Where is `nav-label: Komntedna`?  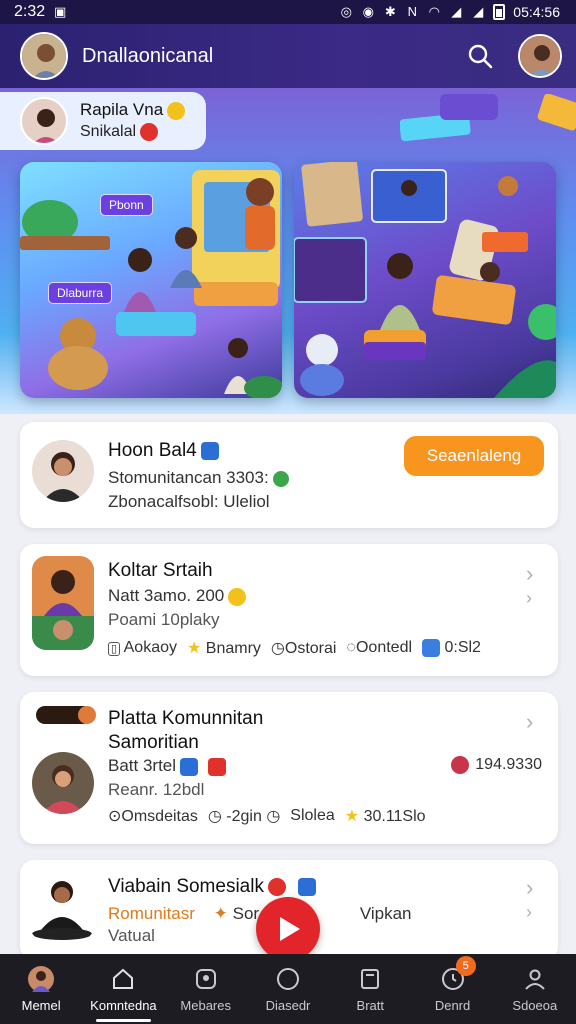
nav-label: Komntedna is located at coordinates (123, 1005).